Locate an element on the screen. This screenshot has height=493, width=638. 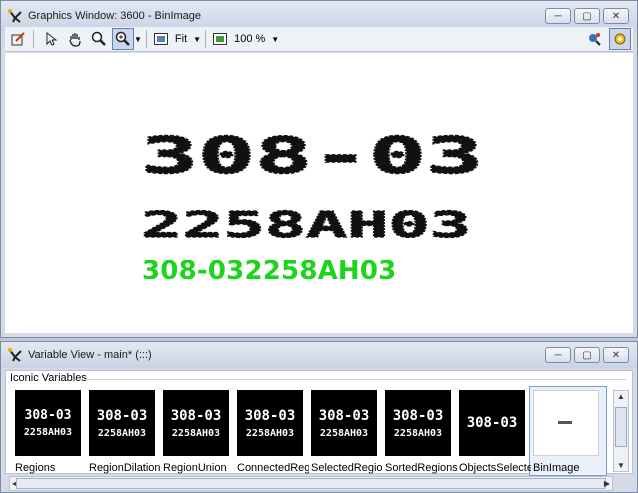
list-item: 308-03 2258AH03 SortedRegions is located at coordinates (421, 432).